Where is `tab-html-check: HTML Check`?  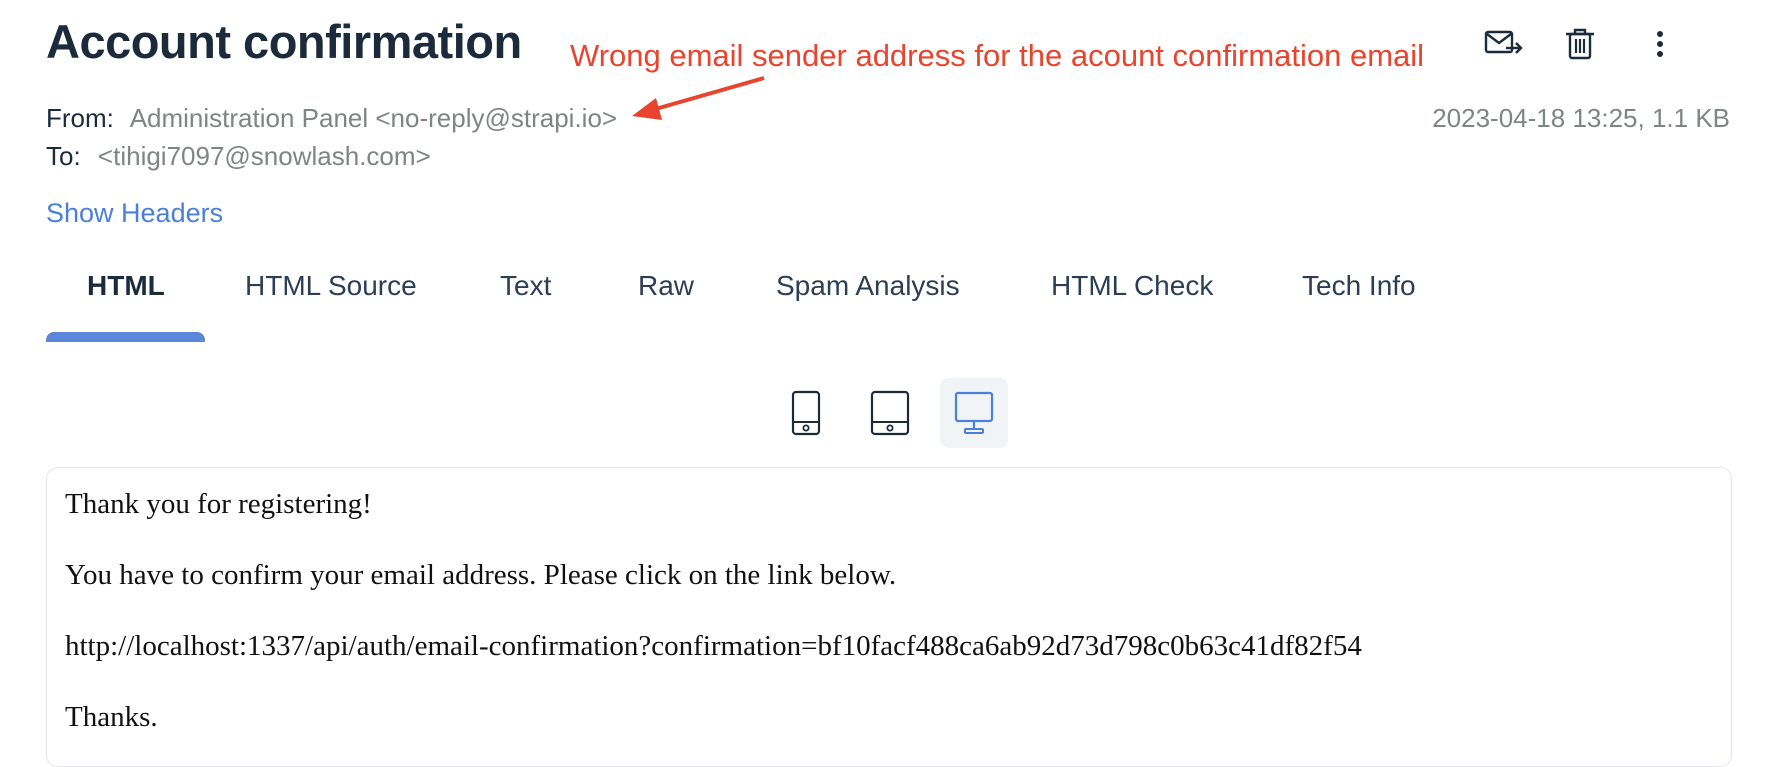
tab-html-check: HTML Check is located at coordinates (1132, 286).